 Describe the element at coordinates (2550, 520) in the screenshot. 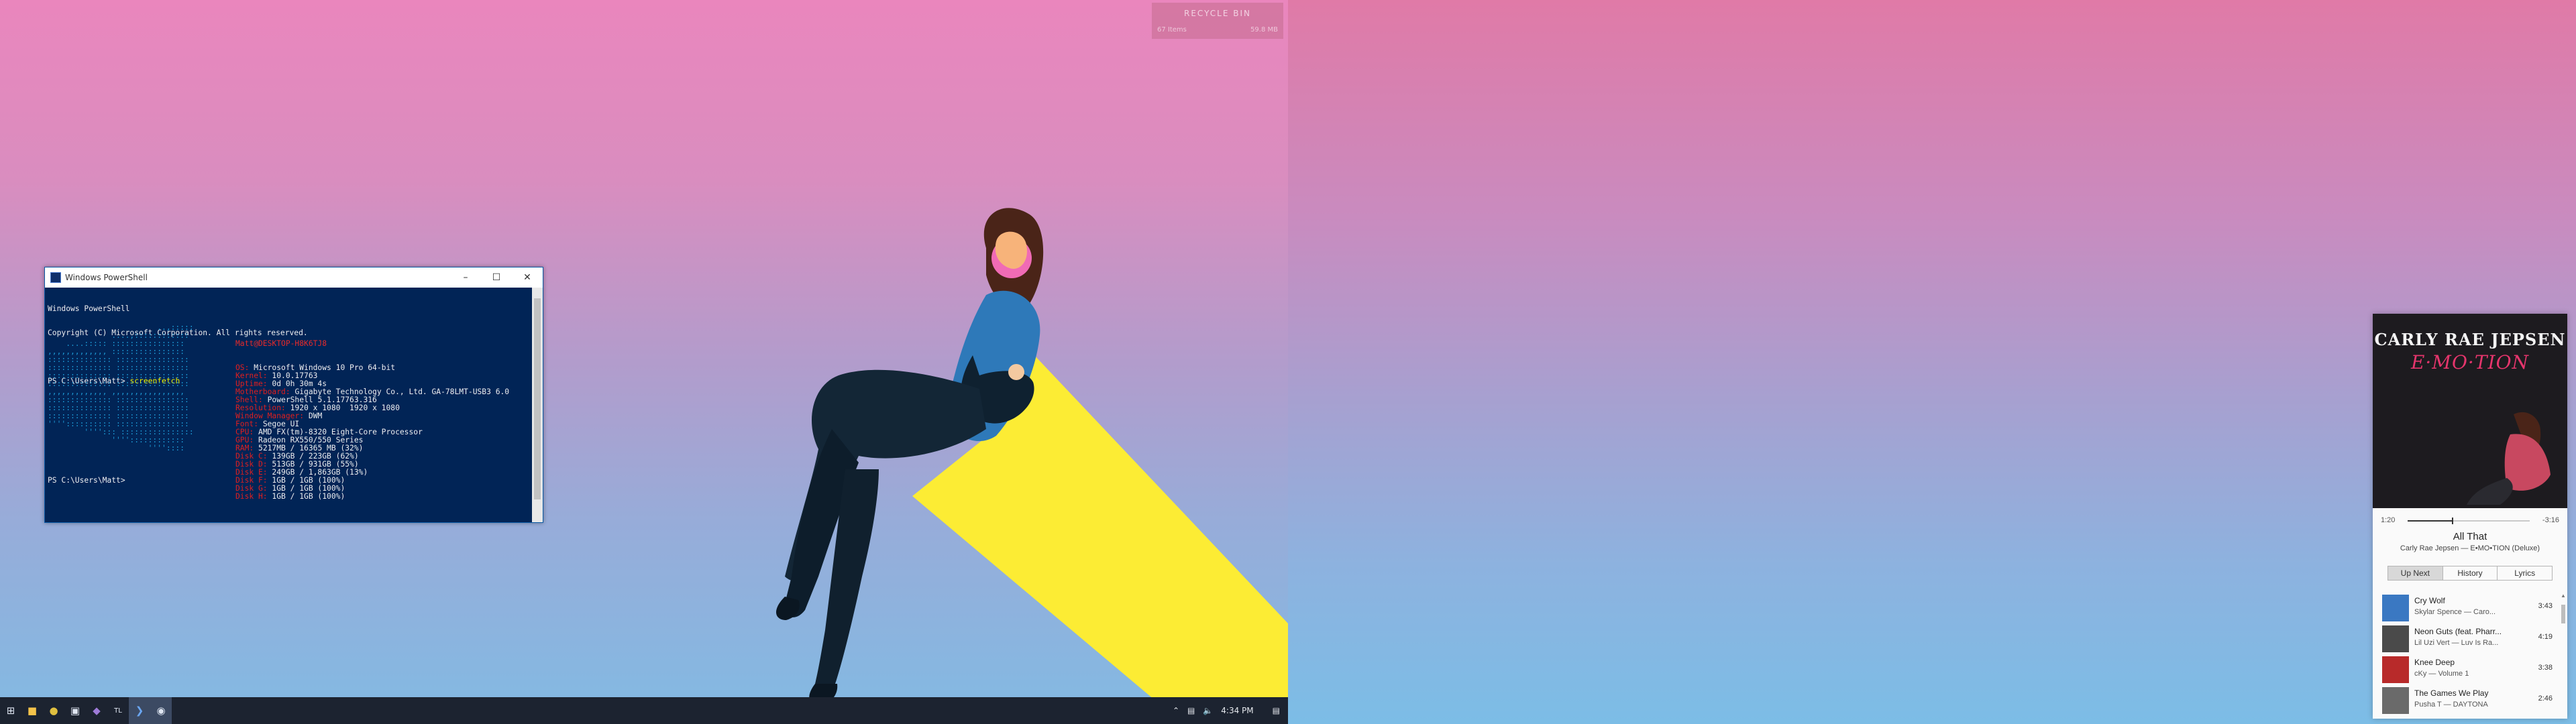

I see `remaining-time: -3:16` at that location.